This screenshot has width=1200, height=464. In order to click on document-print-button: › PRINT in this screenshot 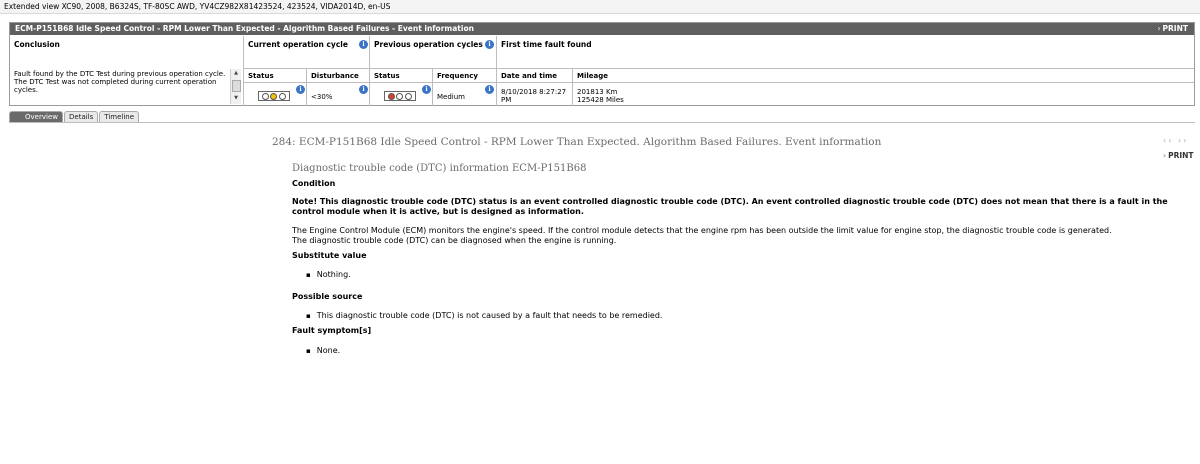, I will do `click(1178, 155)`.